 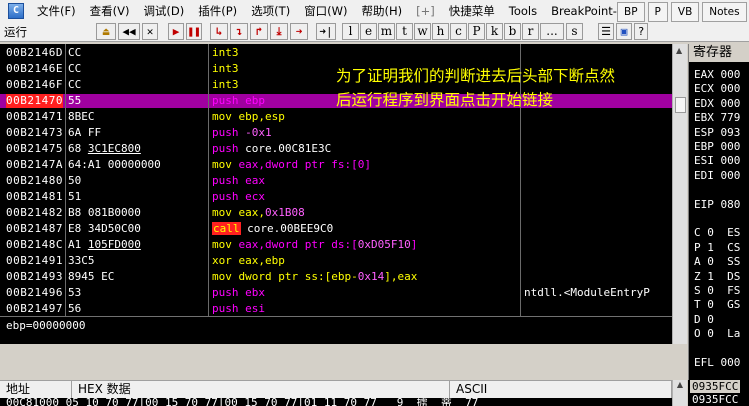 I want to click on callstack-window-button: k, so click(x=494, y=31).